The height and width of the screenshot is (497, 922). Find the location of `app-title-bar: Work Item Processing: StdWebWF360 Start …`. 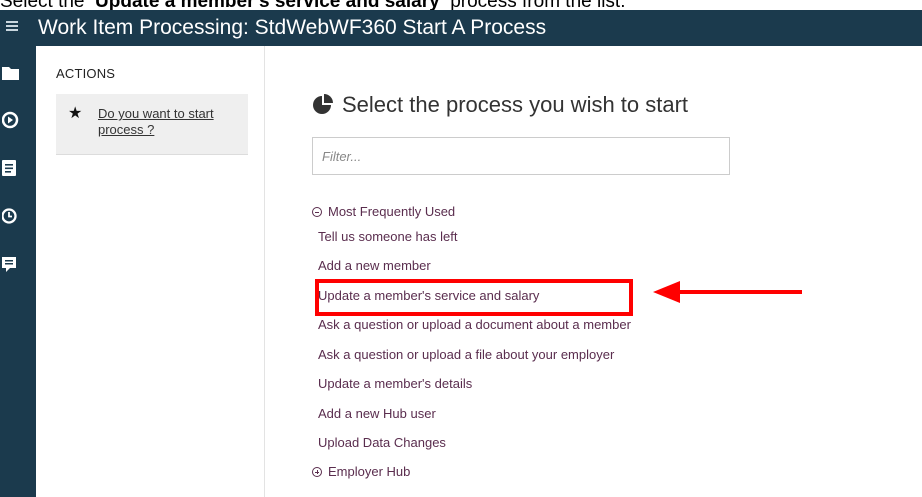

app-title-bar: Work Item Processing: StdWebWF360 Start … is located at coordinates (461, 28).